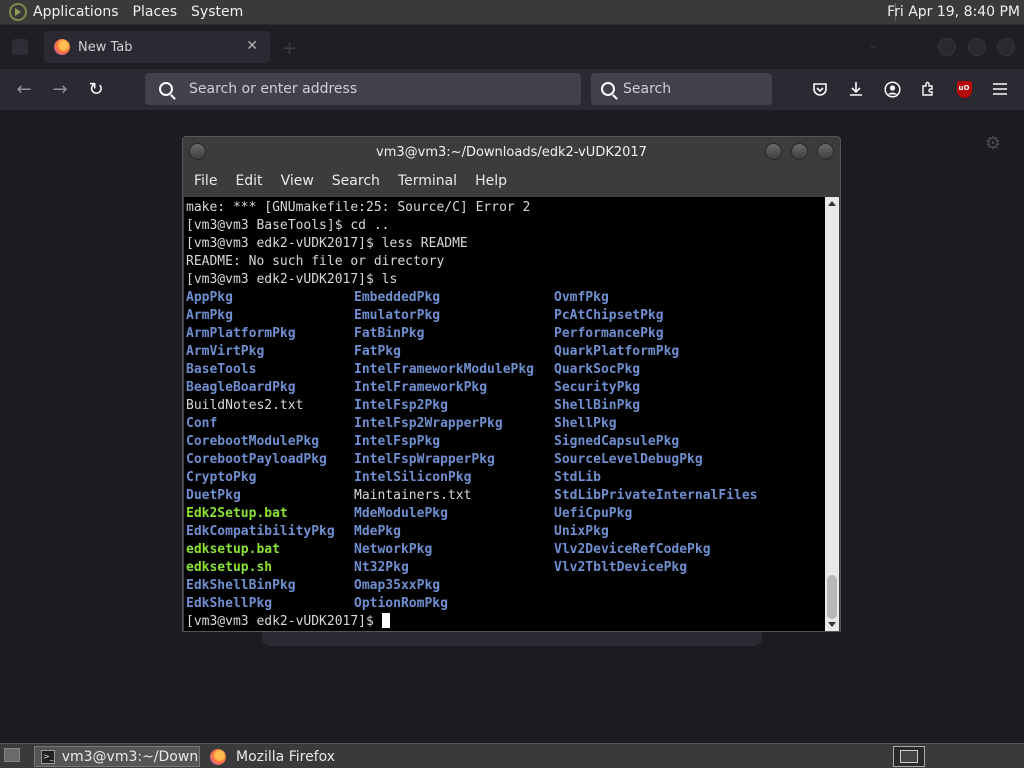  What do you see at coordinates (597, 387) in the screenshot?
I see `ls-directory-entry: SecurityPkg` at bounding box center [597, 387].